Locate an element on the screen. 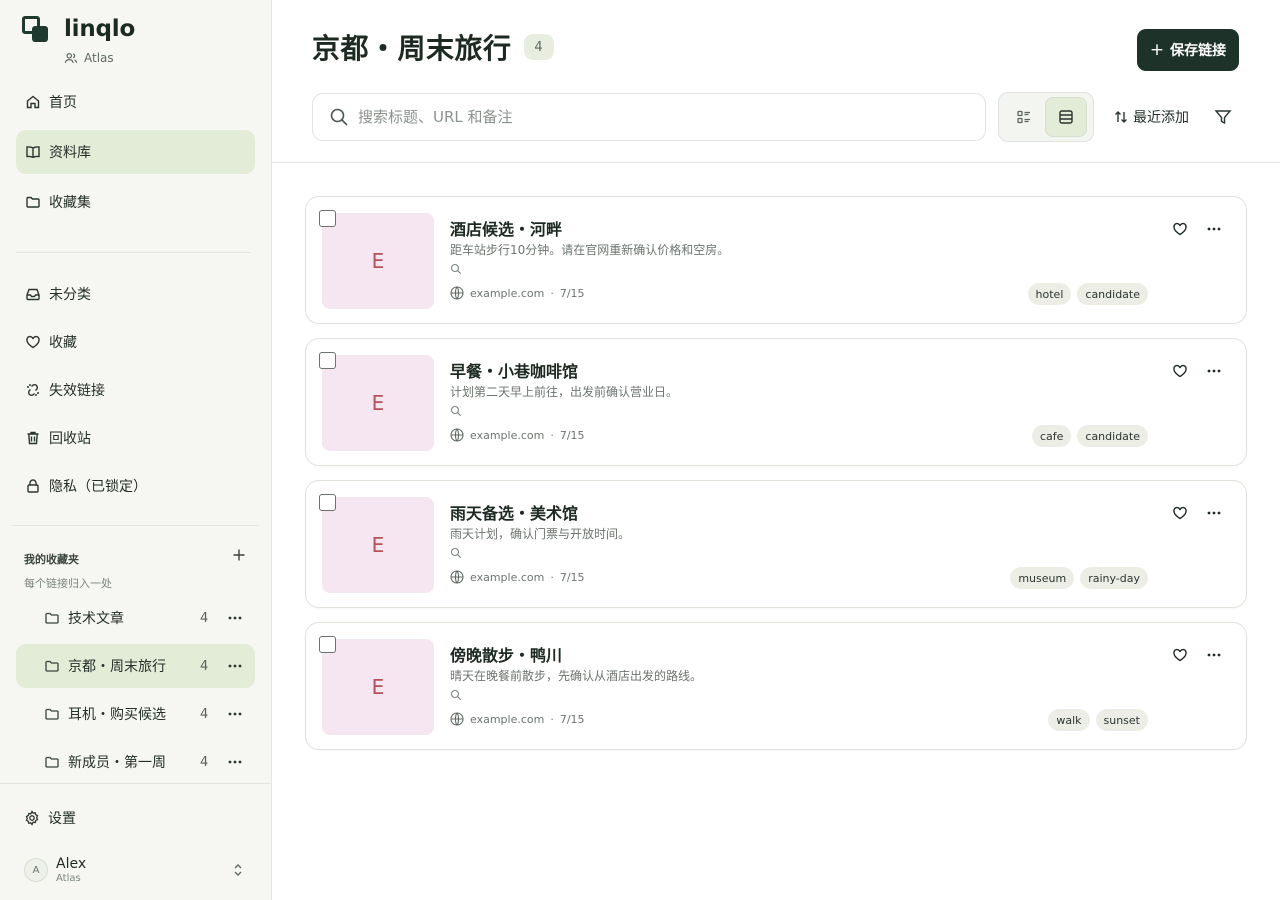  user-menu: A Alex Atlas is located at coordinates (136, 870).